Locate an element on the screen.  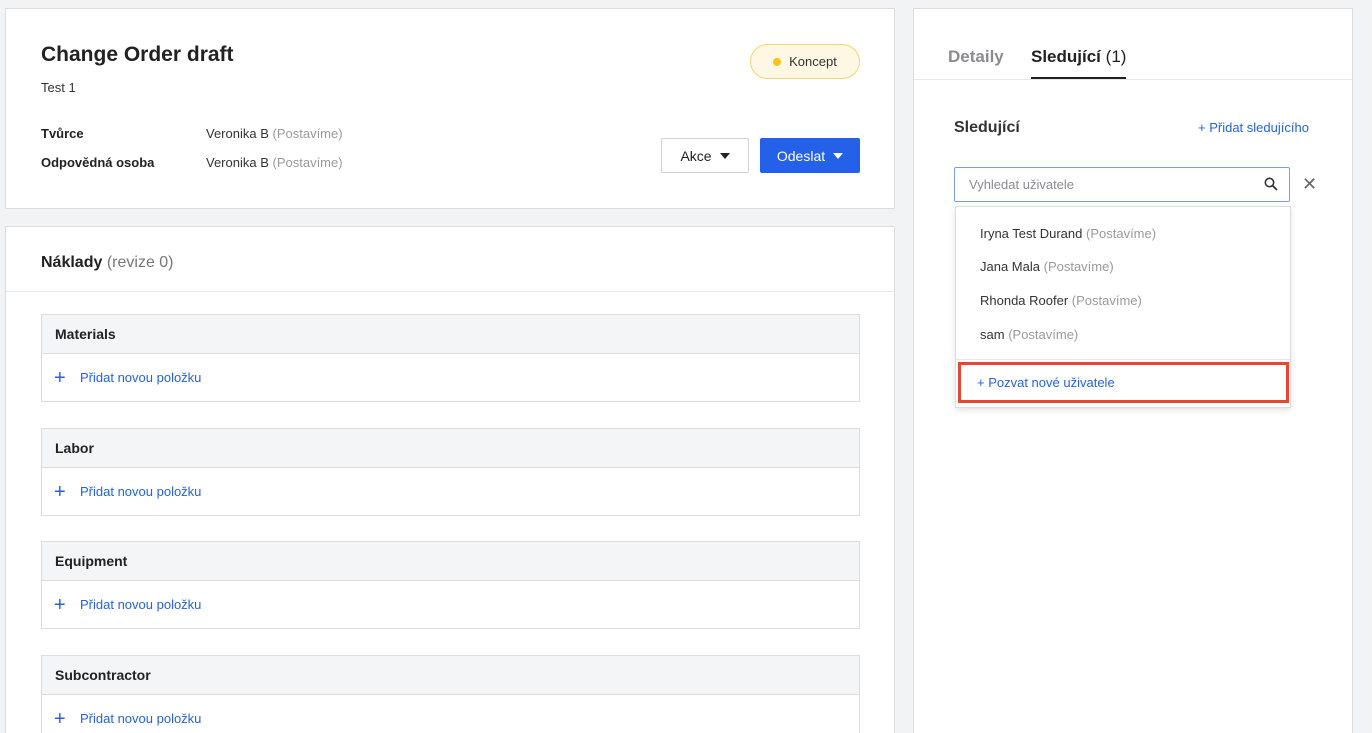
user-option: sam (Postavíme) is located at coordinates (1029, 334).